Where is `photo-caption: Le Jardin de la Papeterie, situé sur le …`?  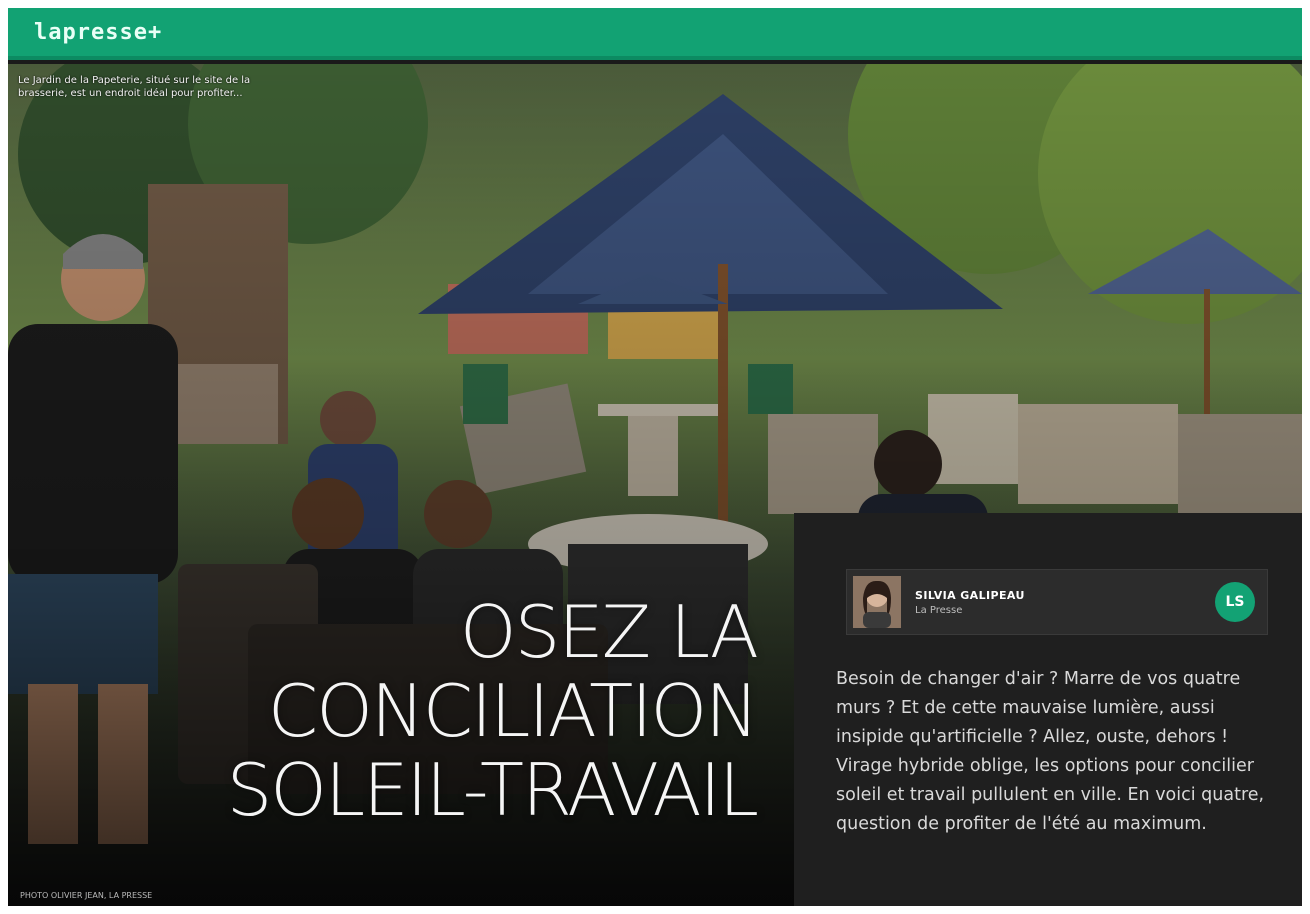 photo-caption: Le Jardin de la Papeterie, situé sur le … is located at coordinates (134, 87).